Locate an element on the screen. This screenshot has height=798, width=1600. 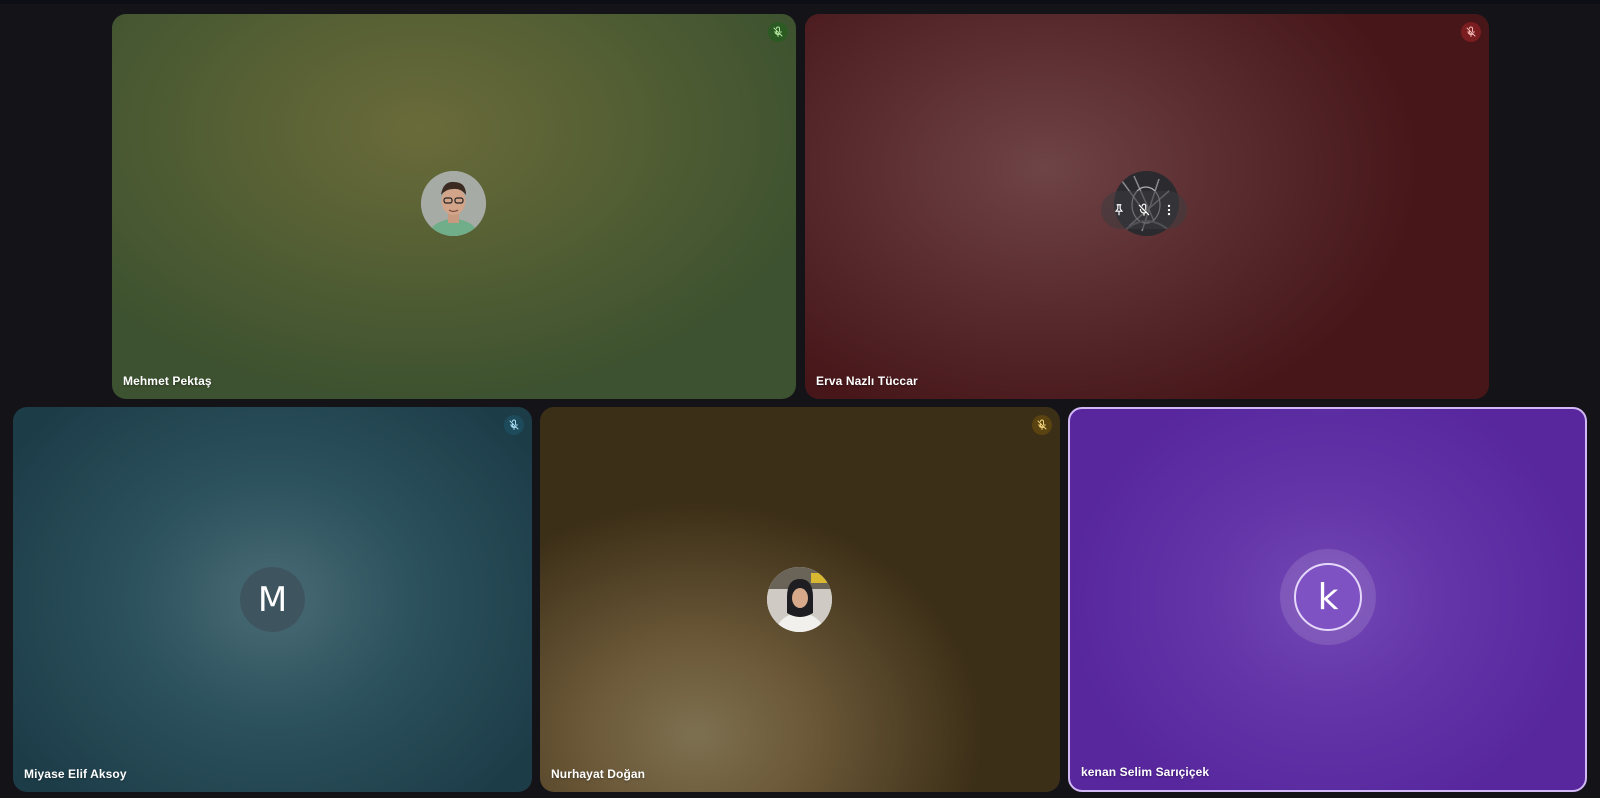
tile-hover-controls is located at coordinates (1144, 210).